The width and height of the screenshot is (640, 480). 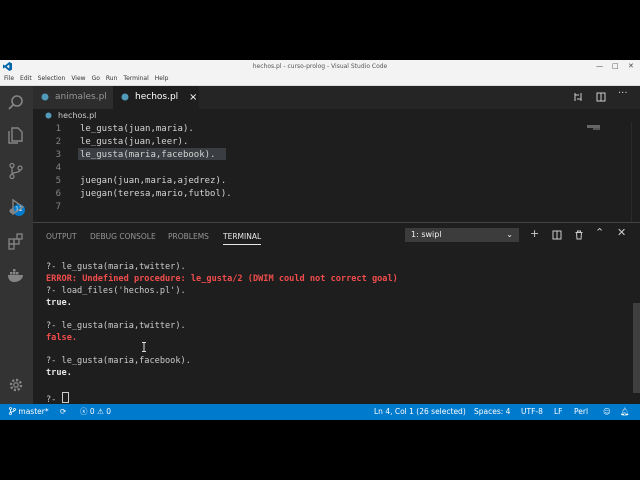 What do you see at coordinates (635, 172) in the screenshot?
I see `editor-scrollbar` at bounding box center [635, 172].